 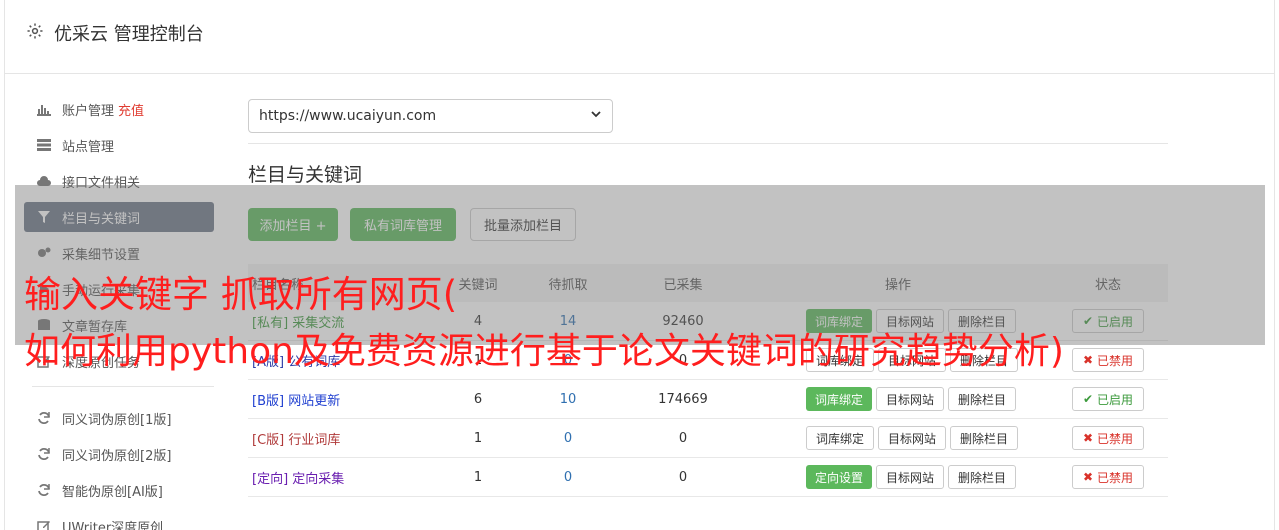 What do you see at coordinates (113, 525) in the screenshot?
I see `sidebar-item-label: UWriter深度原创` at bounding box center [113, 525].